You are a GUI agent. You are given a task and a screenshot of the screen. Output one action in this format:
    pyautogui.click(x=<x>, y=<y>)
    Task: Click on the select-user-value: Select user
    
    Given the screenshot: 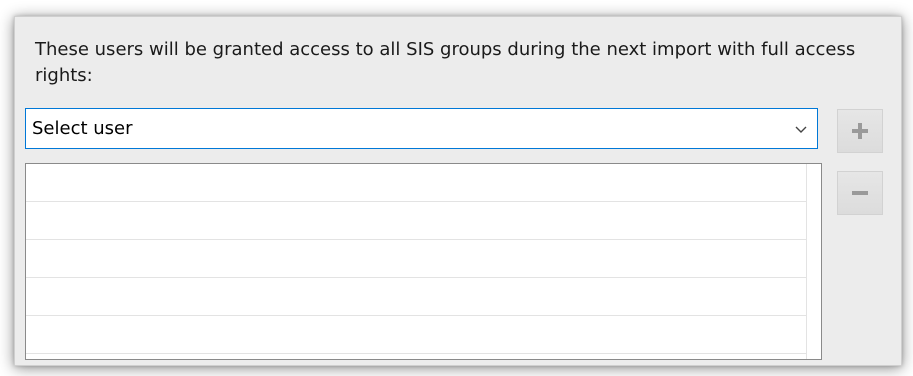 What is the action you would take?
    pyautogui.click(x=82, y=128)
    